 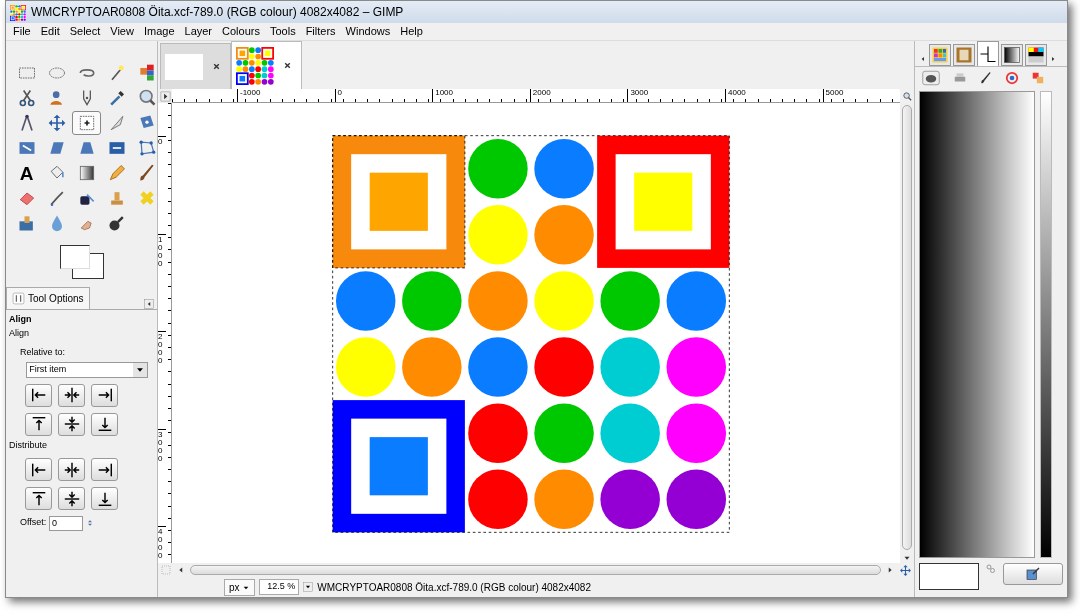 I want to click on section-label: Distribute, so click(x=28, y=445).